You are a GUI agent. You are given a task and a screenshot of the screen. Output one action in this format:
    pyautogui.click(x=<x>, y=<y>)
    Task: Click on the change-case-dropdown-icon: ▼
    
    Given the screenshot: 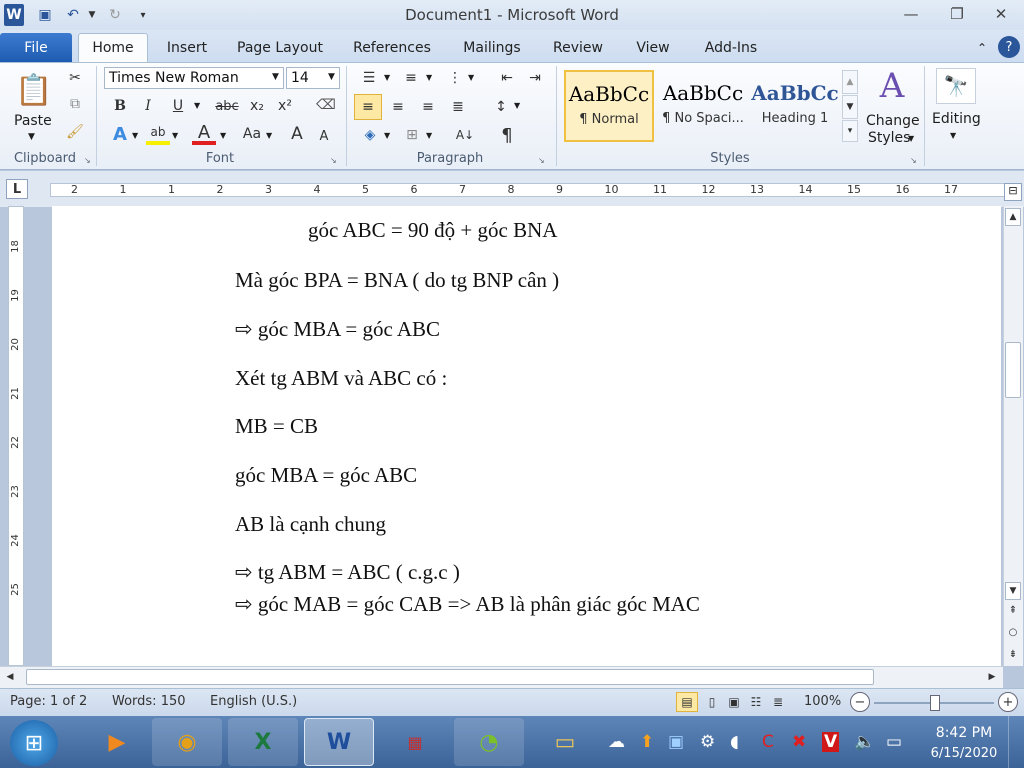 What is the action you would take?
    pyautogui.click(x=269, y=135)
    